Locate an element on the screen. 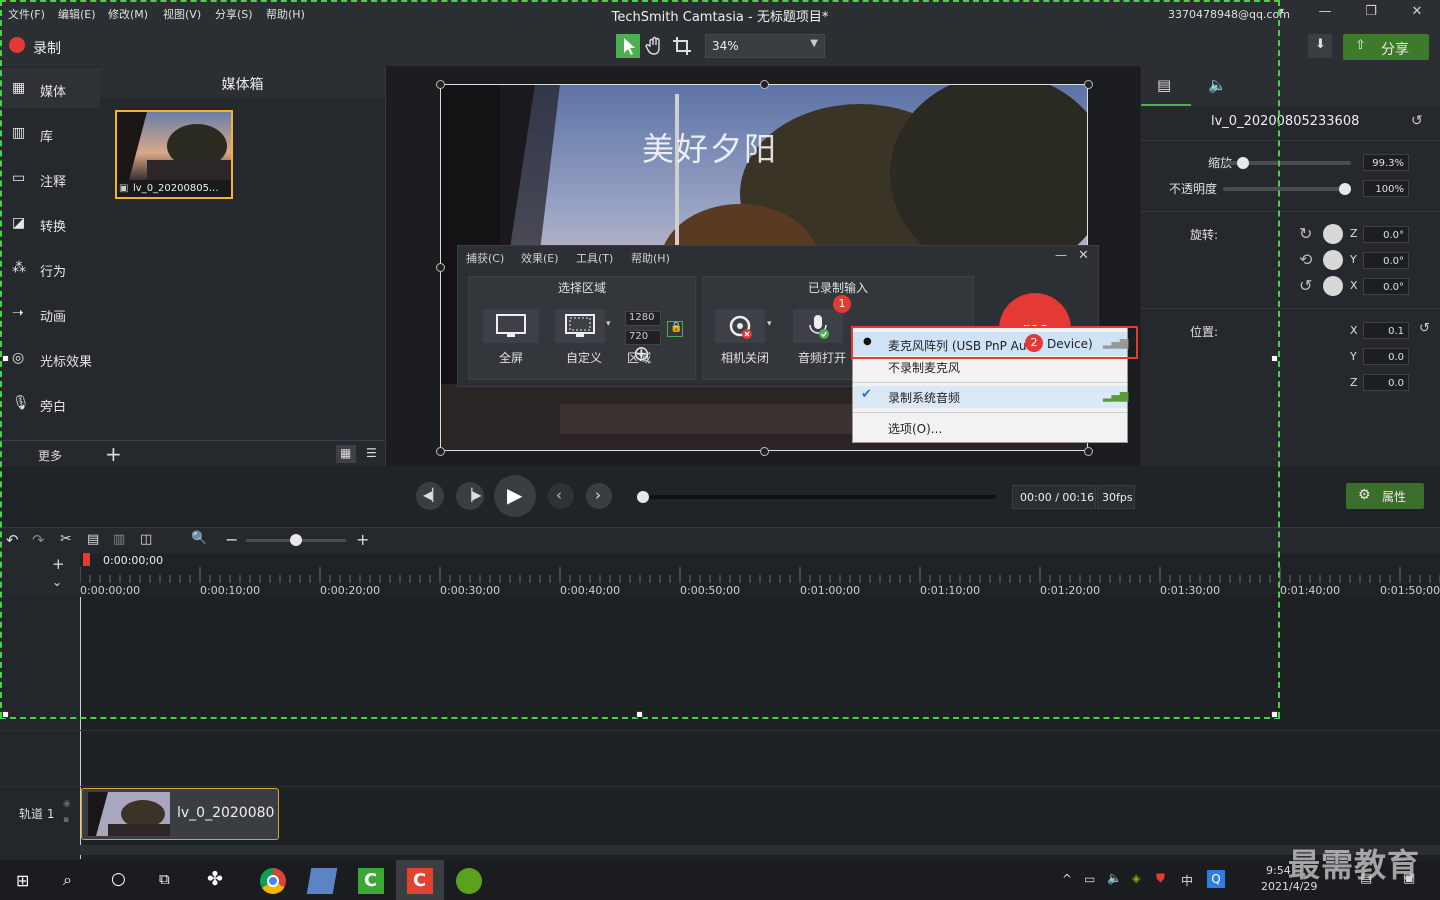  qq-icon: Q is located at coordinates (1216, 879).